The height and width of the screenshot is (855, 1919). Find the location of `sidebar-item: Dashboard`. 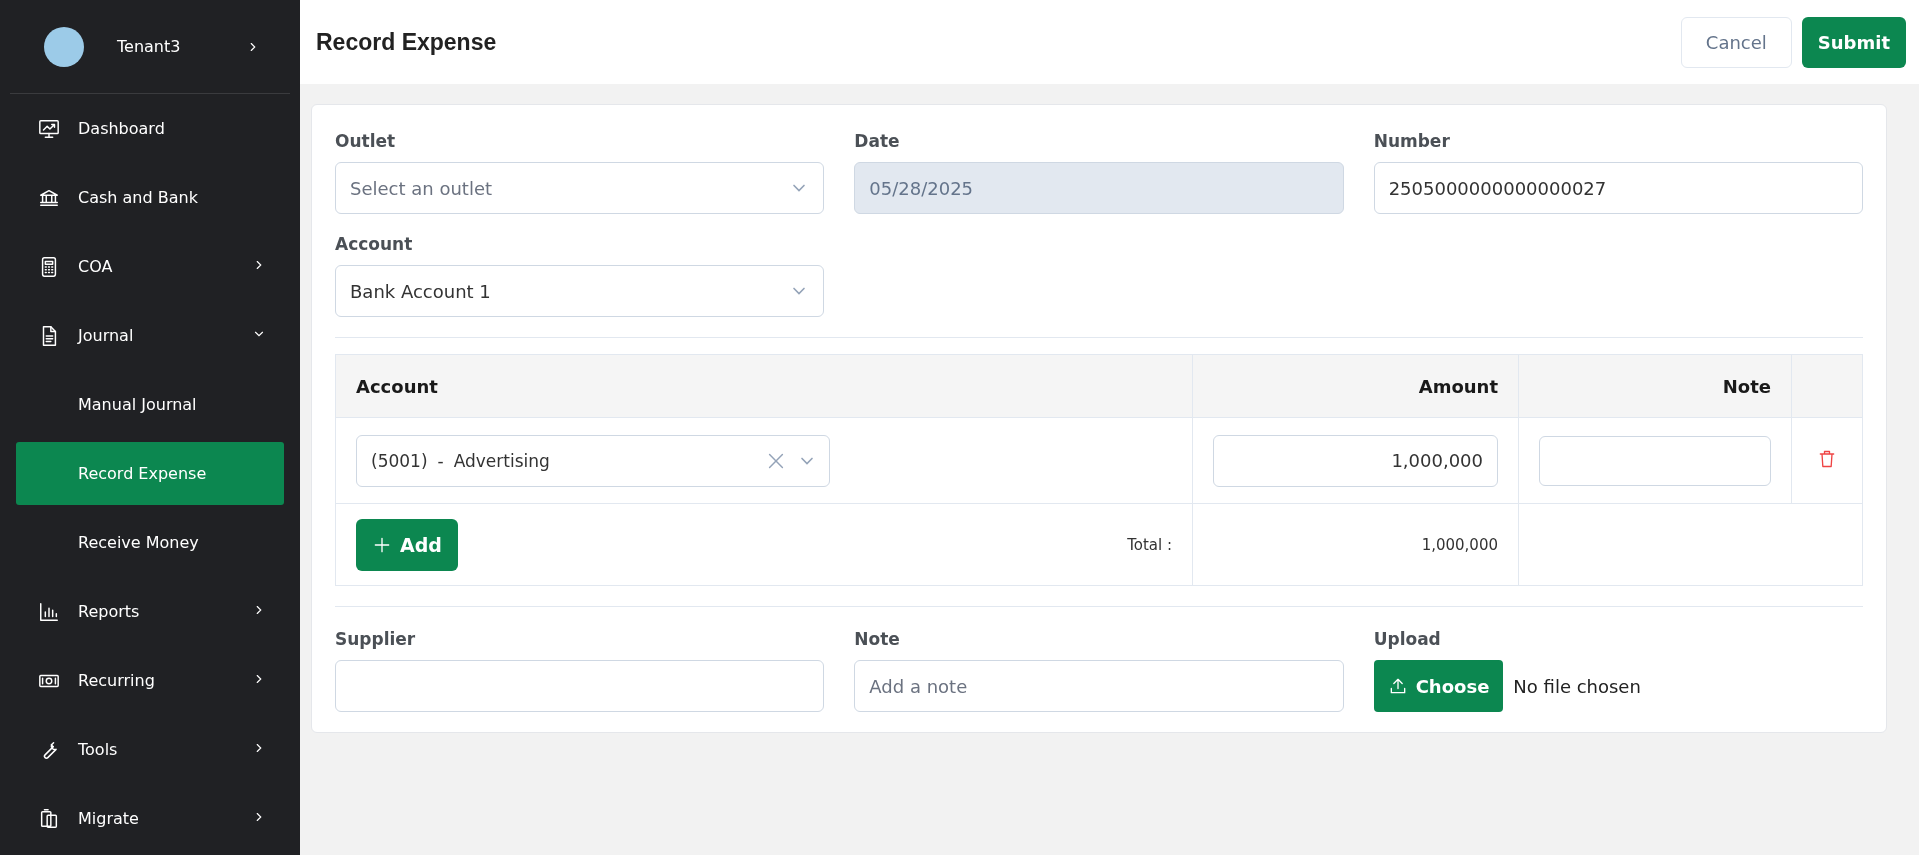

sidebar-item: Dashboard is located at coordinates (150, 128).